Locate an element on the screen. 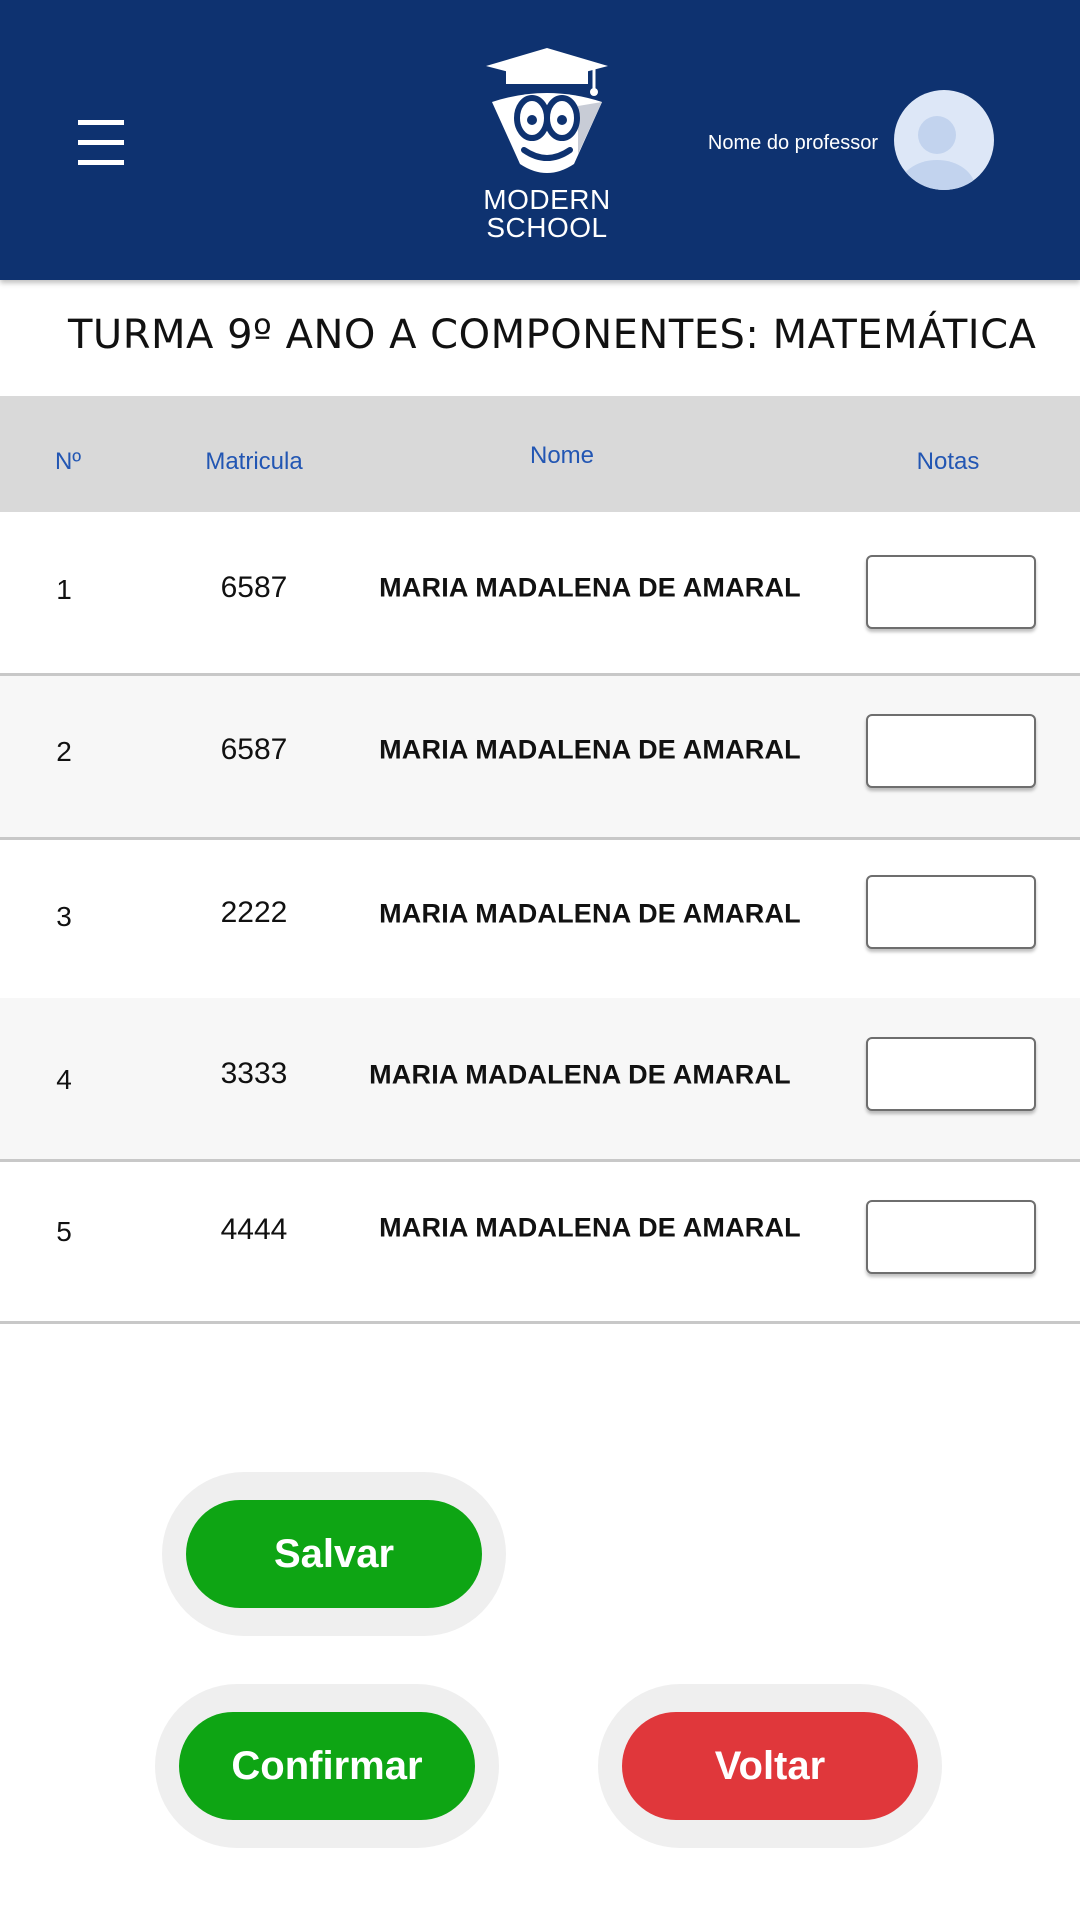 The height and width of the screenshot is (1920, 1080). column-header-nome: Nome is located at coordinates (562, 455).